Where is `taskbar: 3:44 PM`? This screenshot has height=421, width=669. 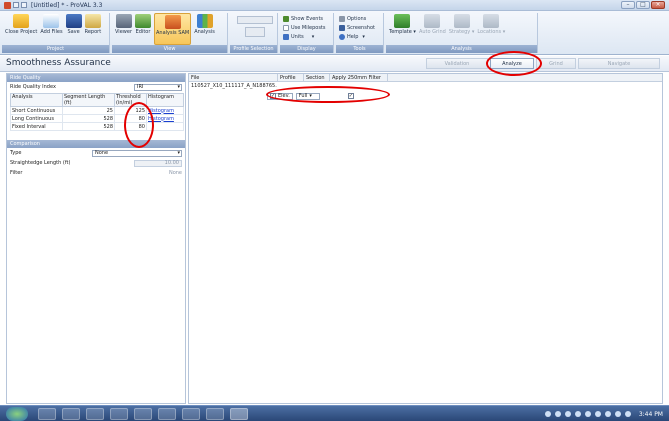
taskbar: 3:44 PM is located at coordinates (334, 413).